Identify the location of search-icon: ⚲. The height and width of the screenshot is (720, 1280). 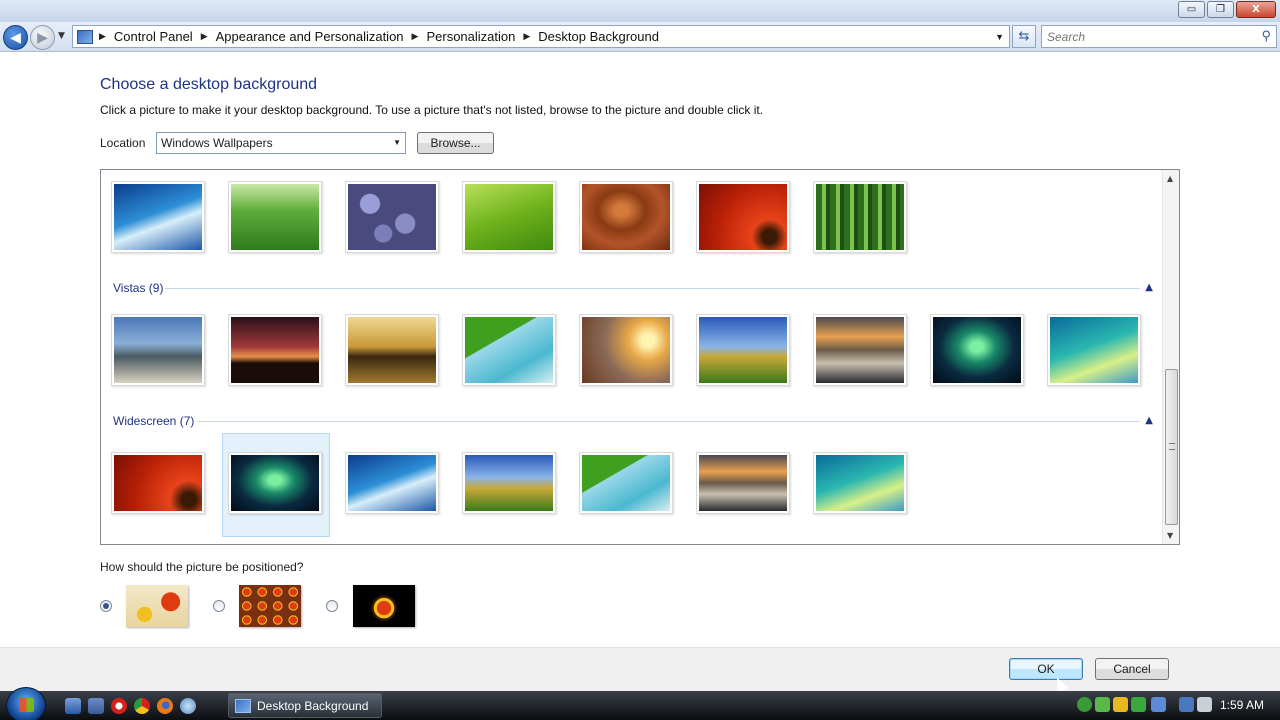
(1266, 36).